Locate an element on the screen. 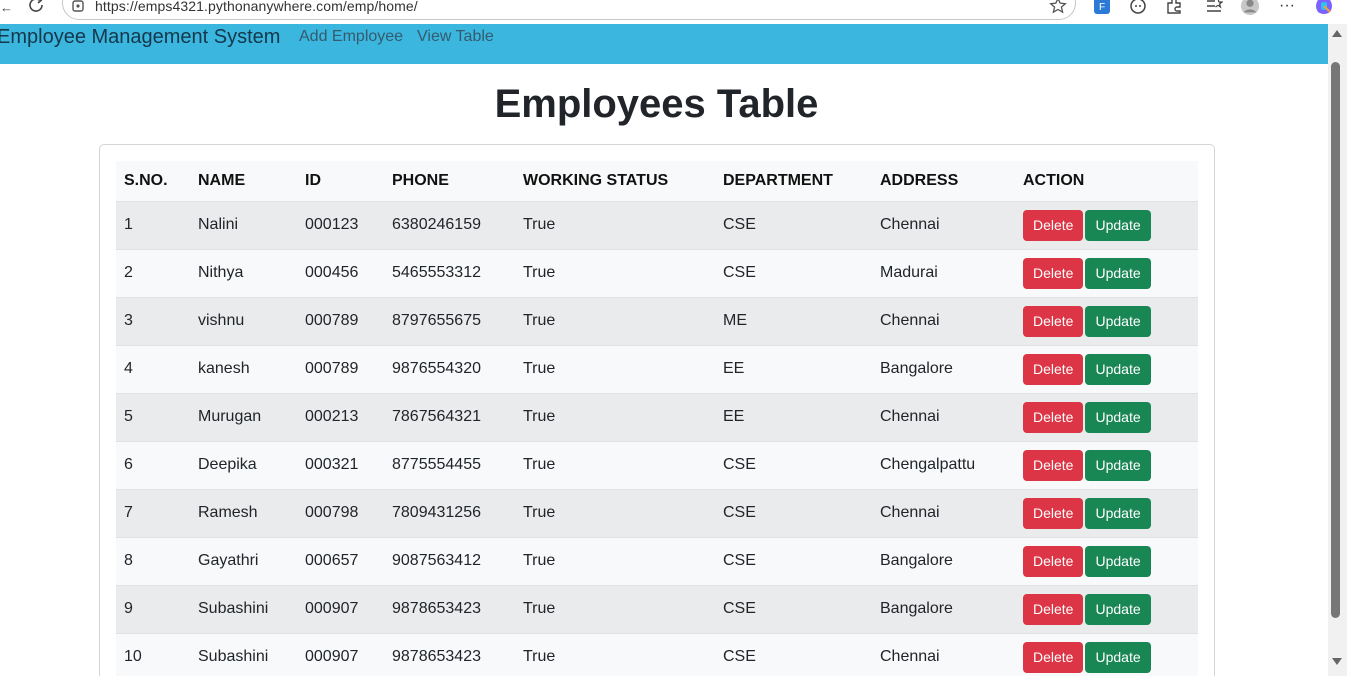  cell-sno: 1 is located at coordinates (128, 224).